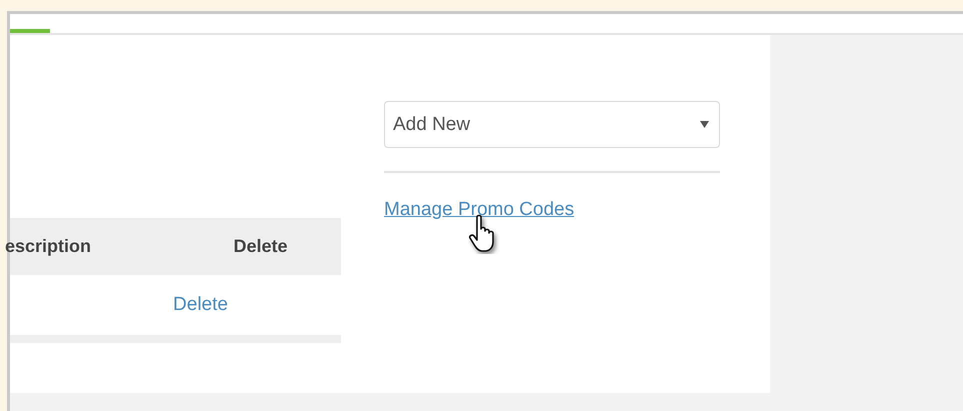 The image size is (963, 411). I want to click on caret-icon, so click(704, 124).